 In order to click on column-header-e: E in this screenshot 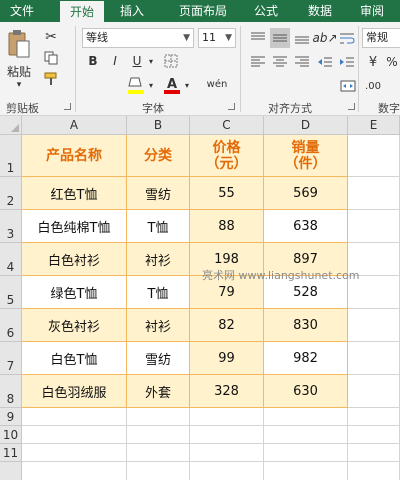, I will do `click(374, 125)`.